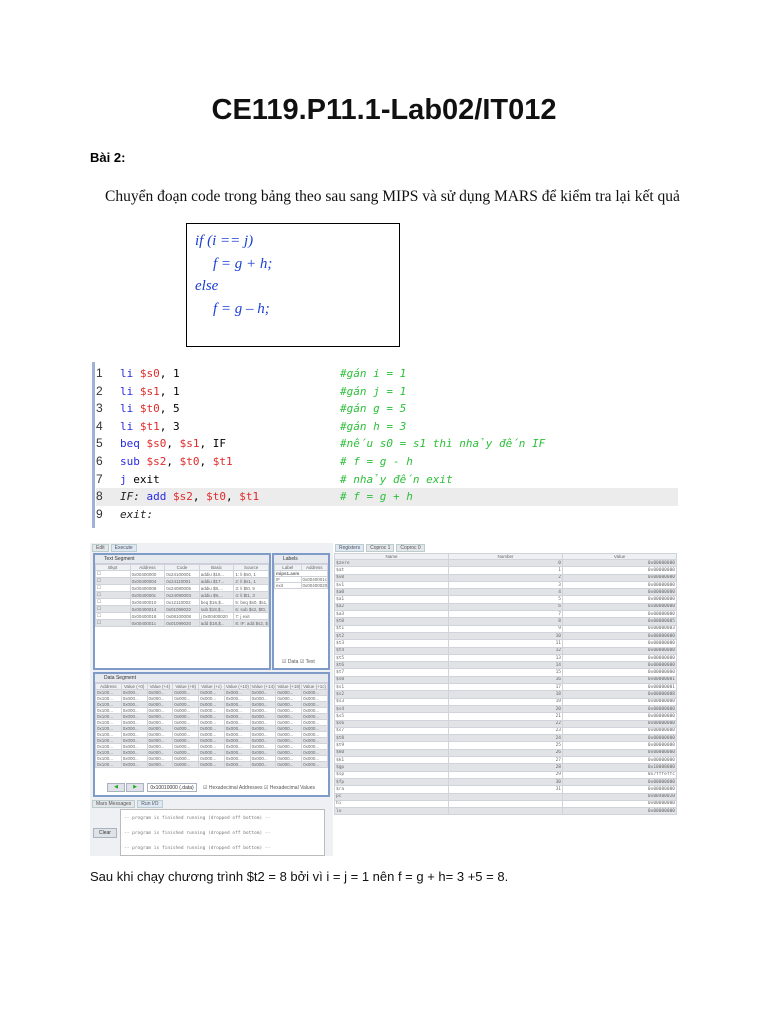 The image size is (768, 1024). Describe the element at coordinates (150, 804) in the screenshot. I see `tab-run-i-o: Run I/O` at that location.